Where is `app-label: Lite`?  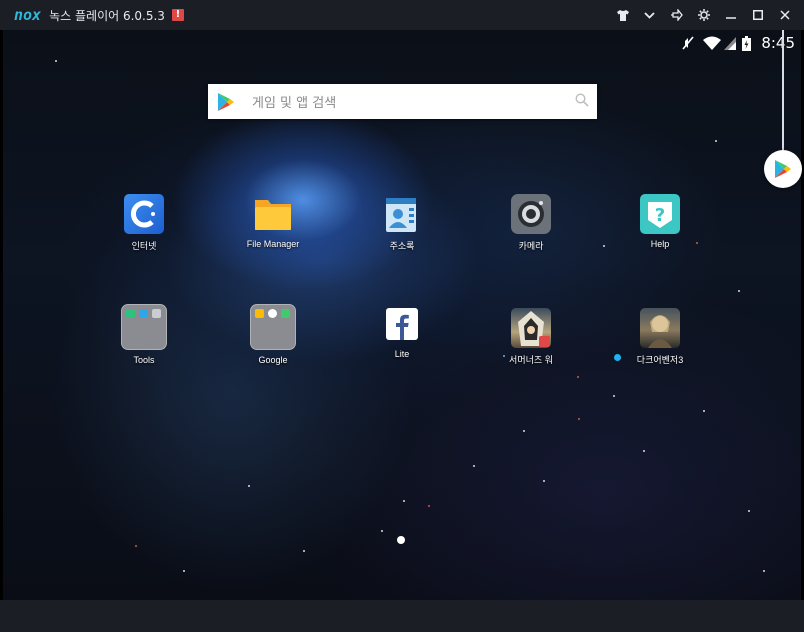 app-label: Lite is located at coordinates (402, 354).